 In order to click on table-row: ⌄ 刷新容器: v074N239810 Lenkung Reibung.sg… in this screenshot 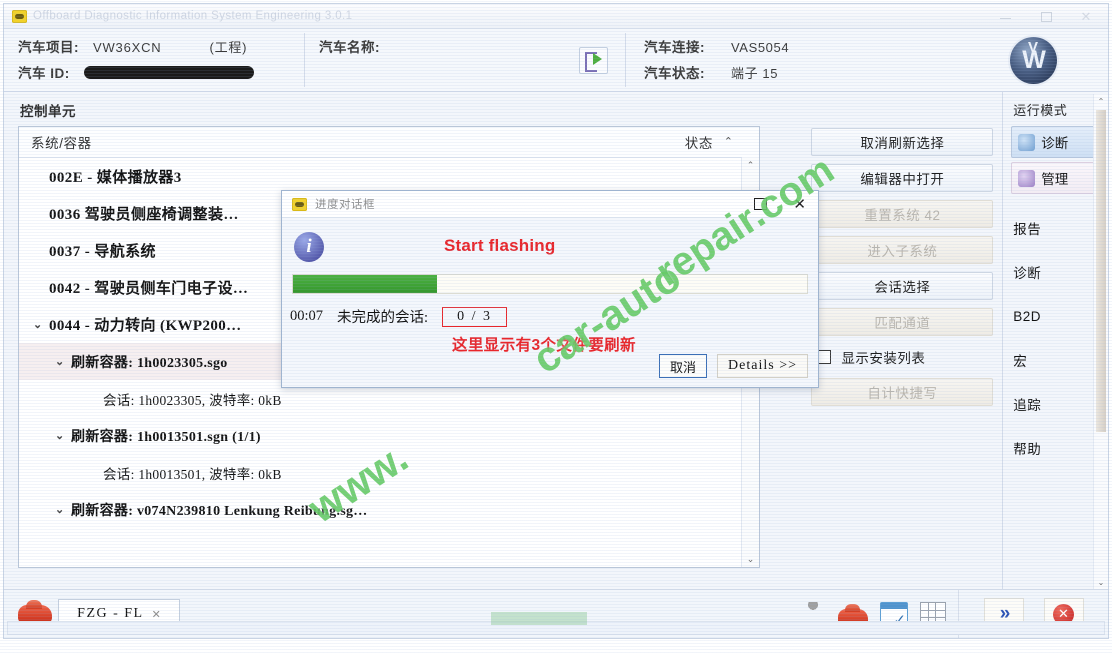, I will do `click(389, 509)`.